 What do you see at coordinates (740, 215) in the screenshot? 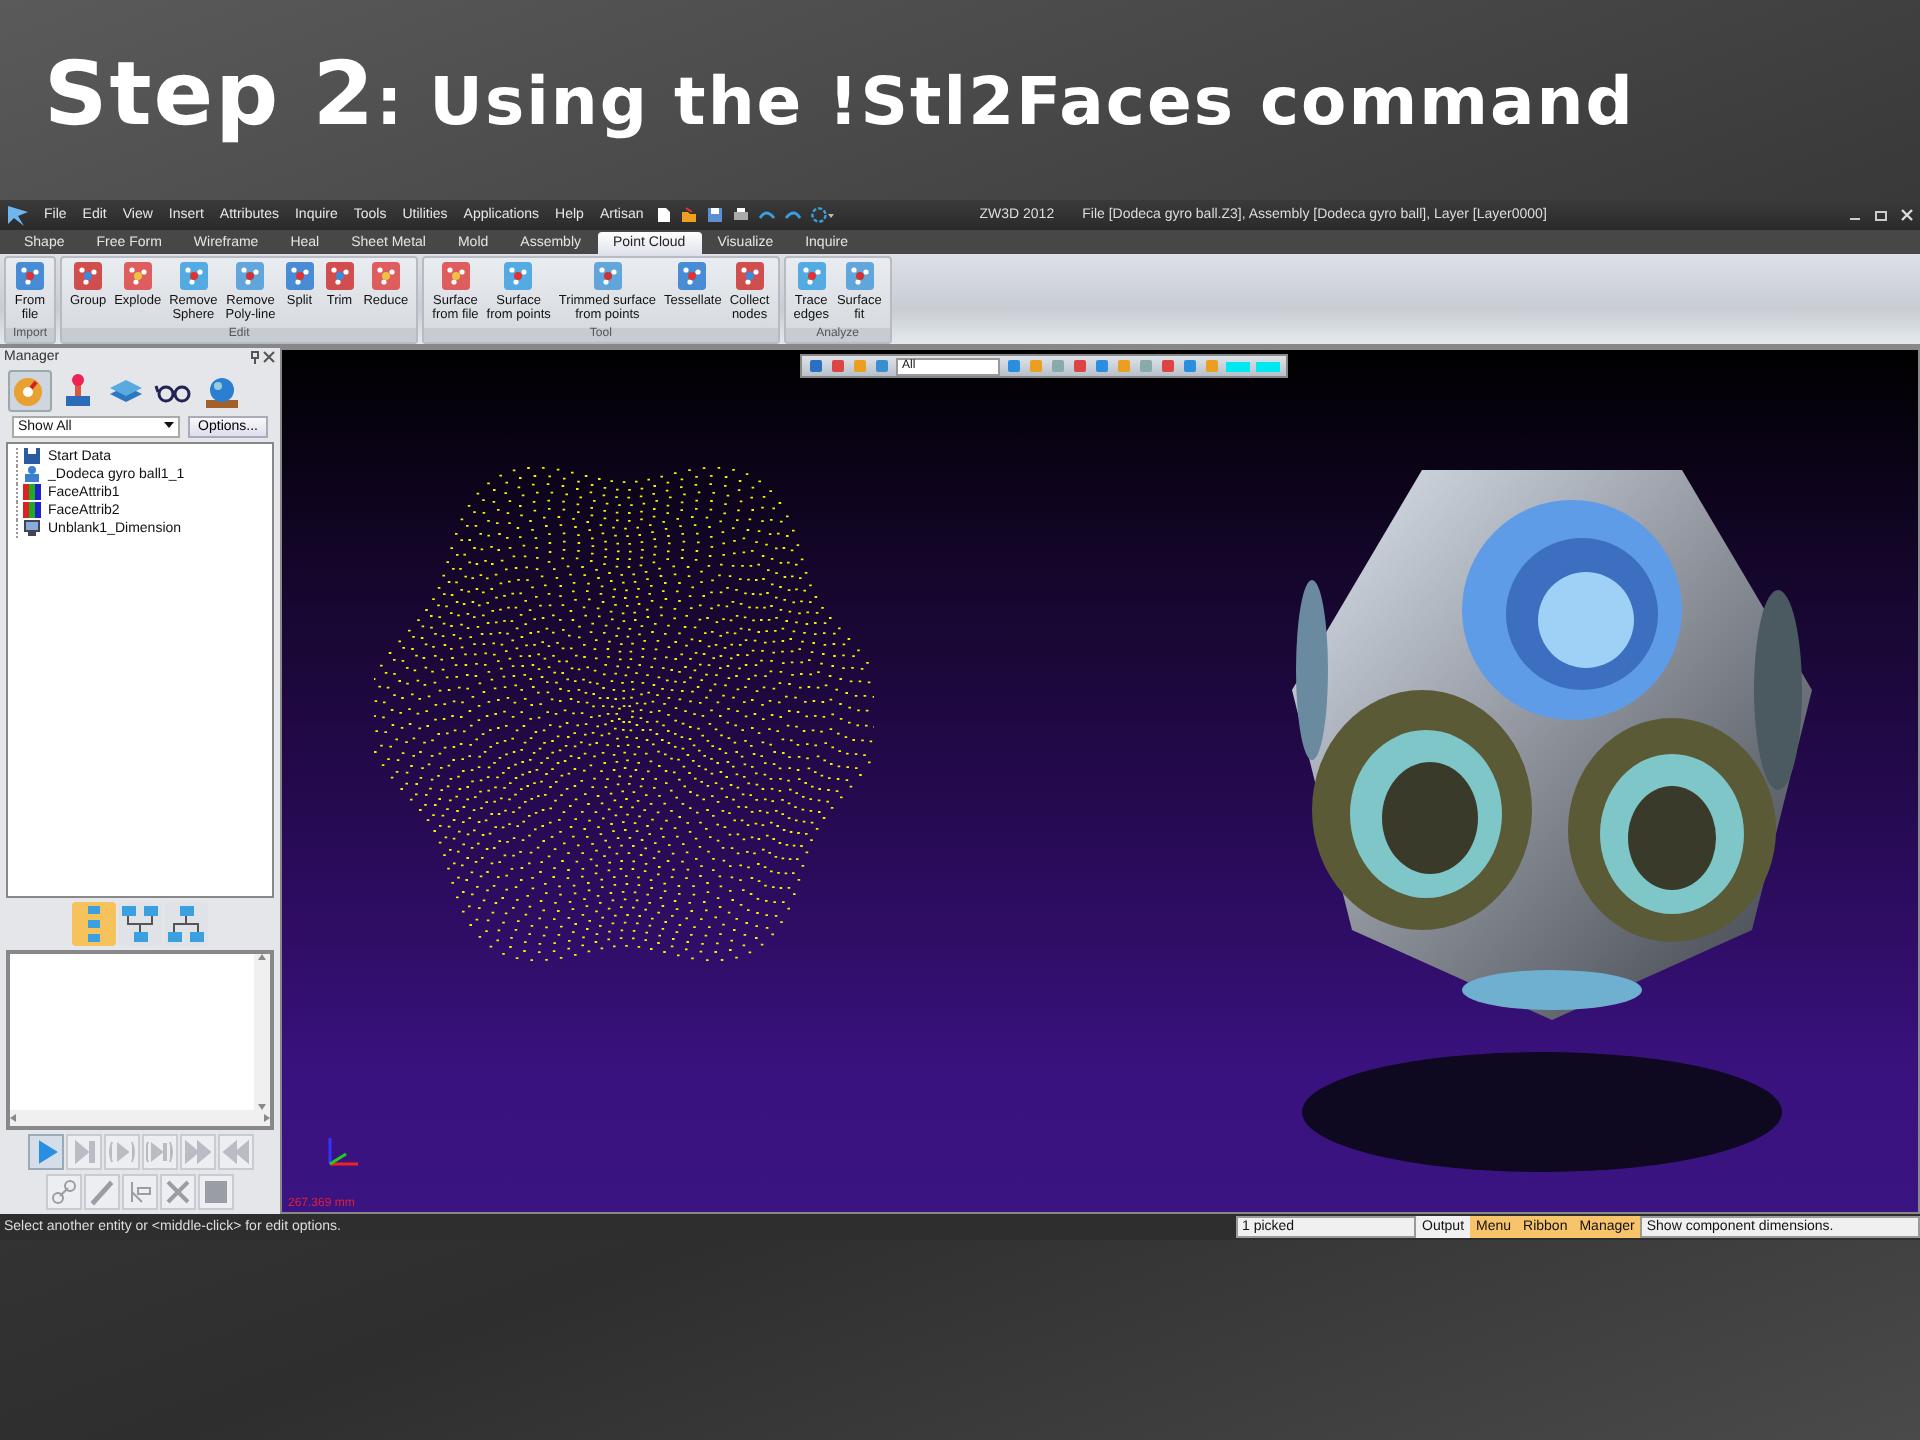
I see `print-icon` at bounding box center [740, 215].